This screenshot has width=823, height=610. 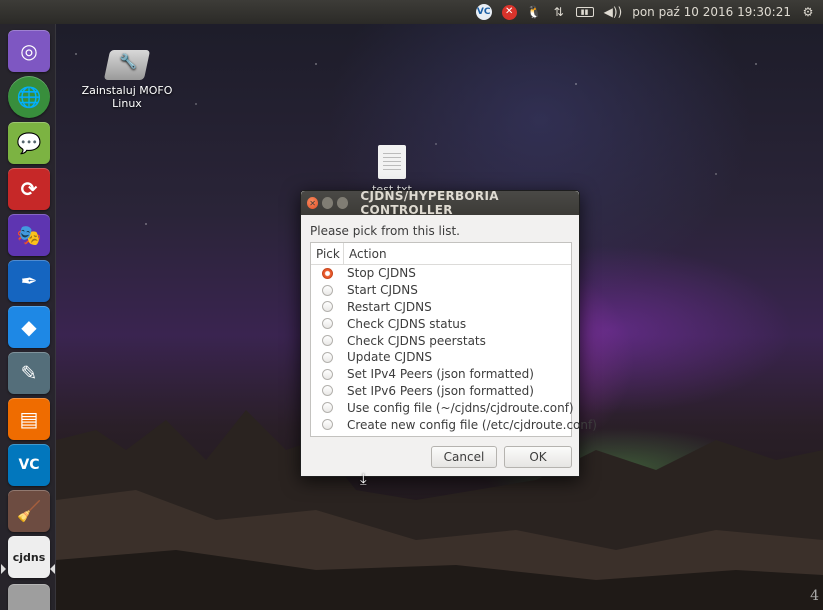 What do you see at coordinates (483, 12) in the screenshot?
I see `veracrypt-tray-icon: VC` at bounding box center [483, 12].